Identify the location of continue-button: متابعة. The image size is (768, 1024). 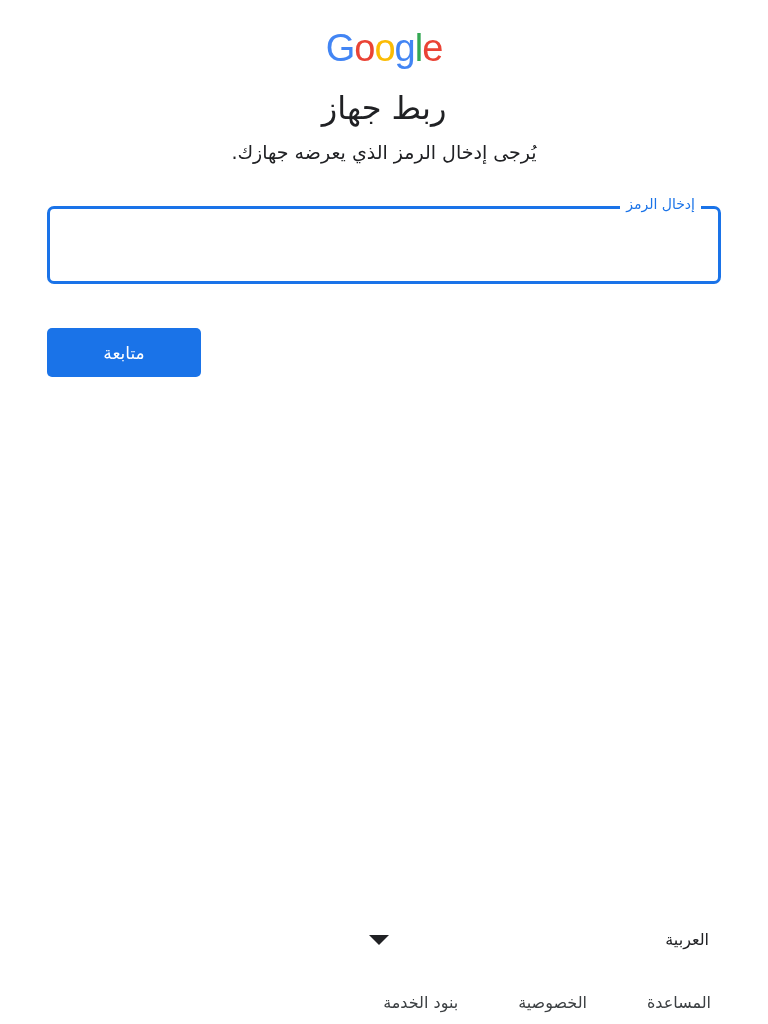
(124, 352).